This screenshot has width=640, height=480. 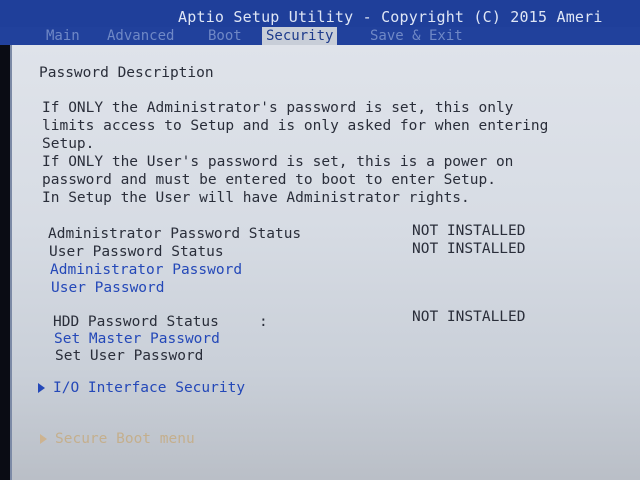 I want to click on tab-advanced: Advanced, so click(x=140, y=36).